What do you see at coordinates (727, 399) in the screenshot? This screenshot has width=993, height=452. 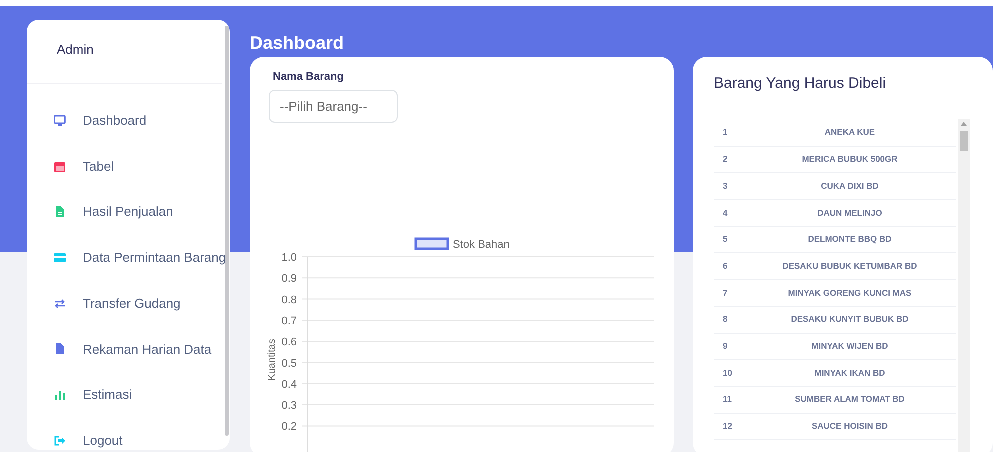 I see `table-cell-text: 11` at bounding box center [727, 399].